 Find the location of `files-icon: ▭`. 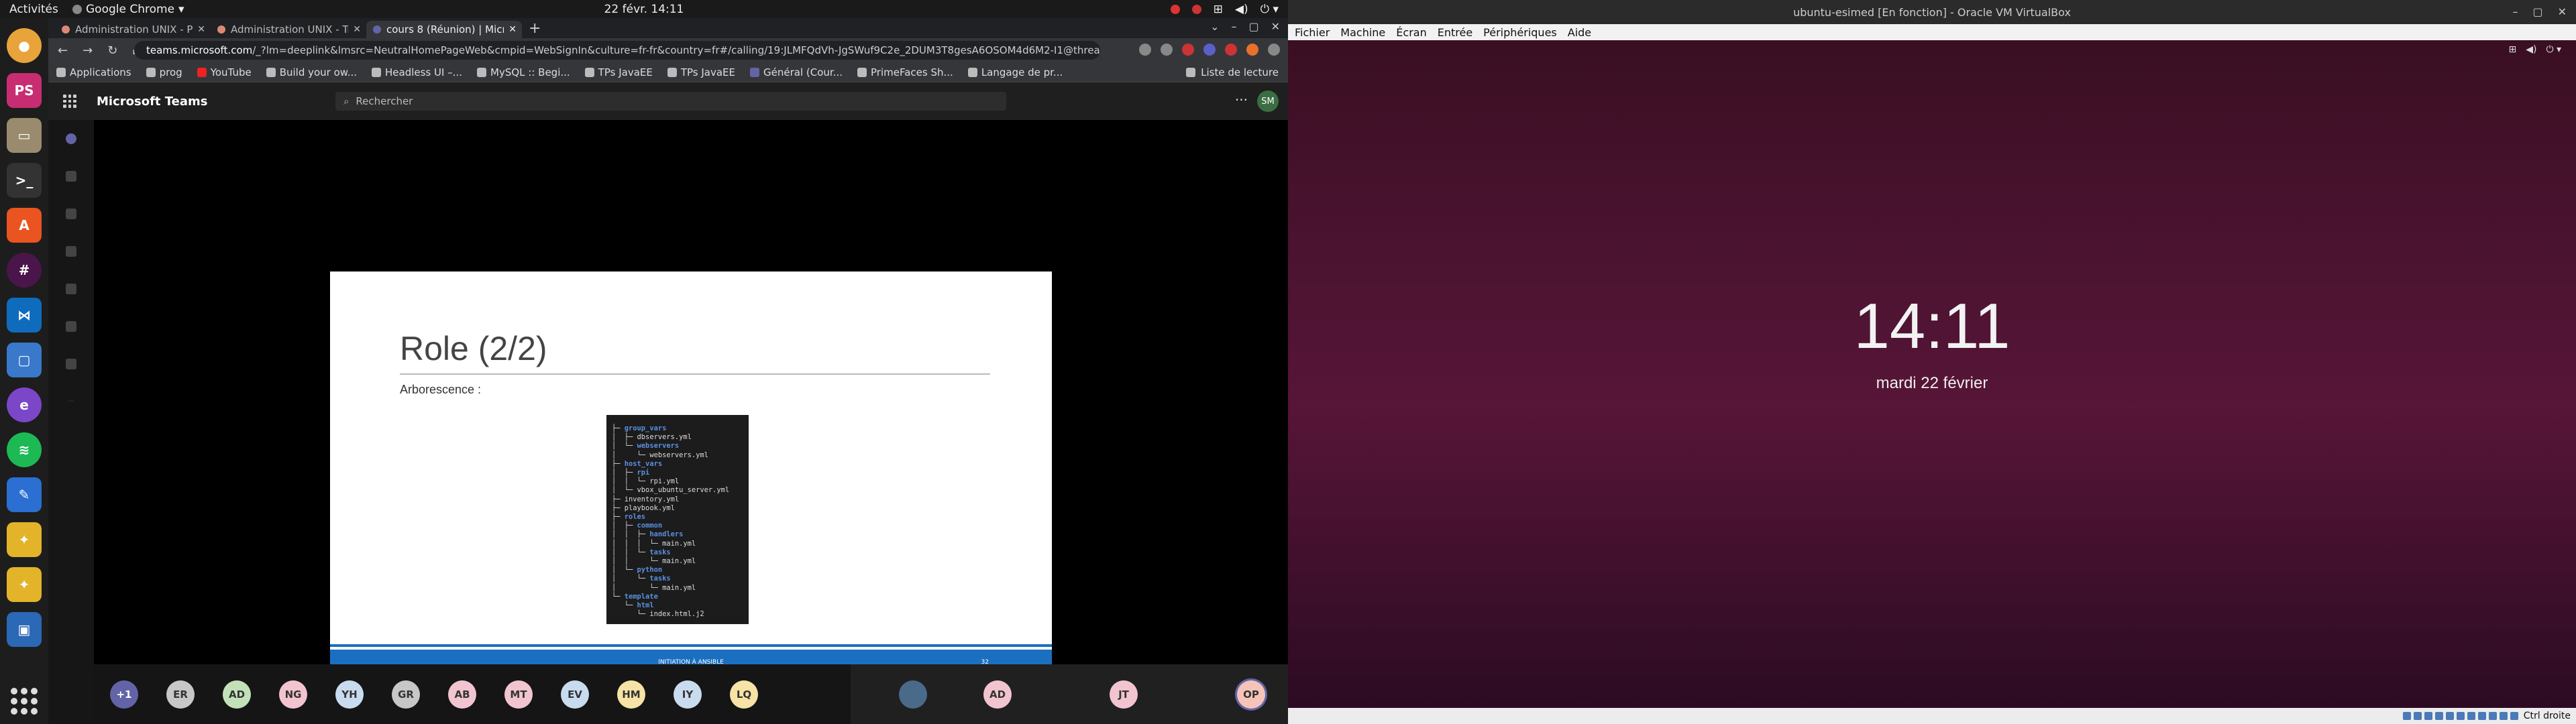

files-icon: ▭ is located at coordinates (24, 135).